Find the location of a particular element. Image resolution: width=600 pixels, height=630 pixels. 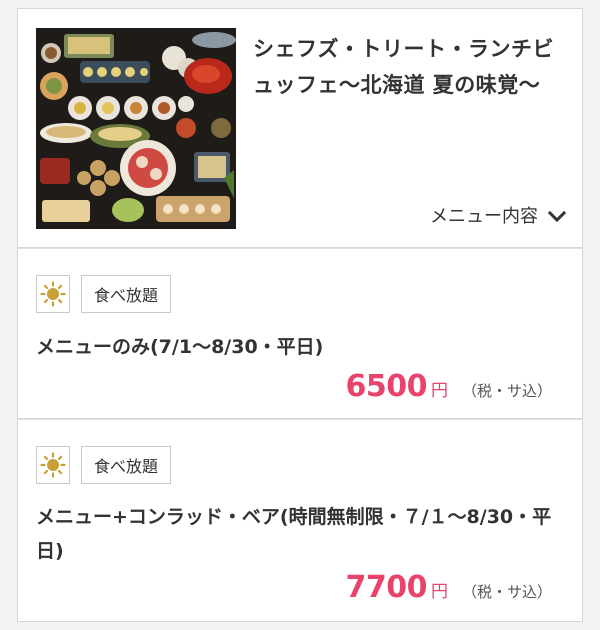

menu-details-label: メニュー内容 is located at coordinates (484, 216).